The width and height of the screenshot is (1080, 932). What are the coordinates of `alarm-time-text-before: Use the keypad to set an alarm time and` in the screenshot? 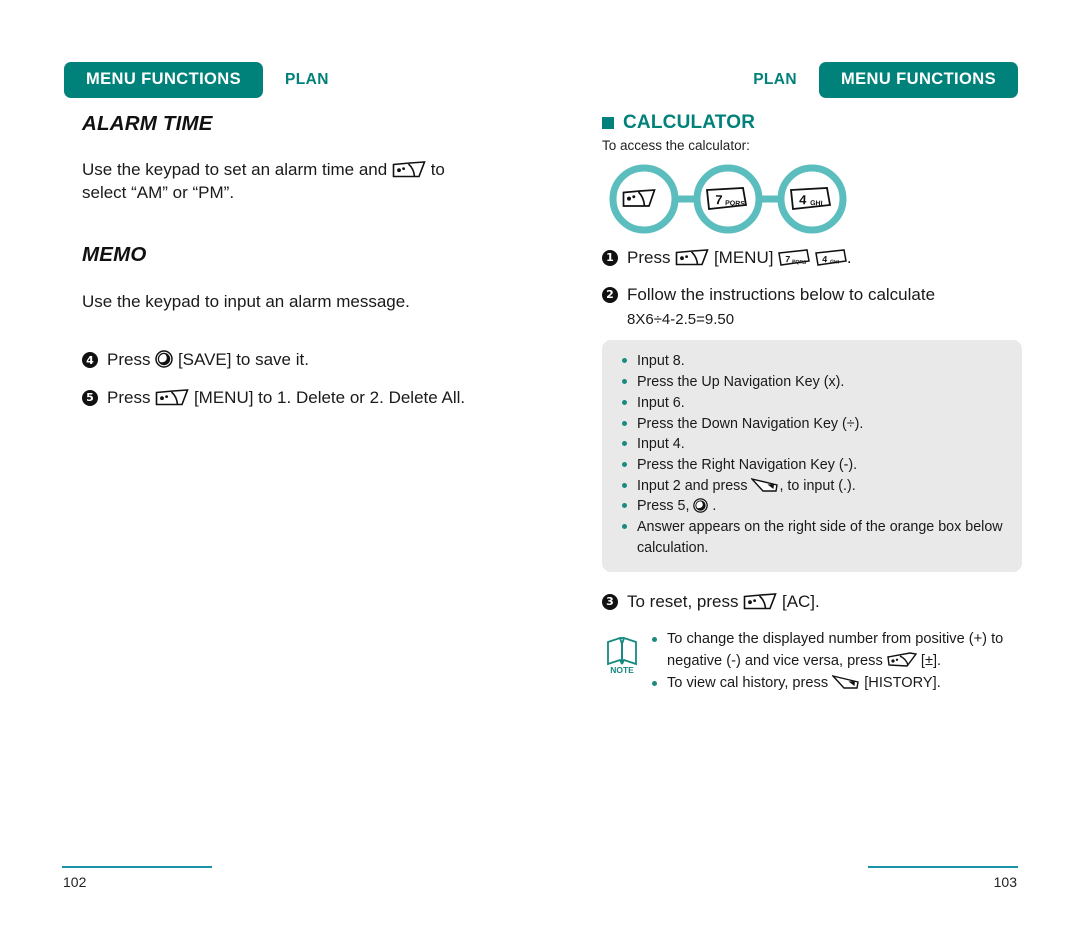 It's located at (235, 169).